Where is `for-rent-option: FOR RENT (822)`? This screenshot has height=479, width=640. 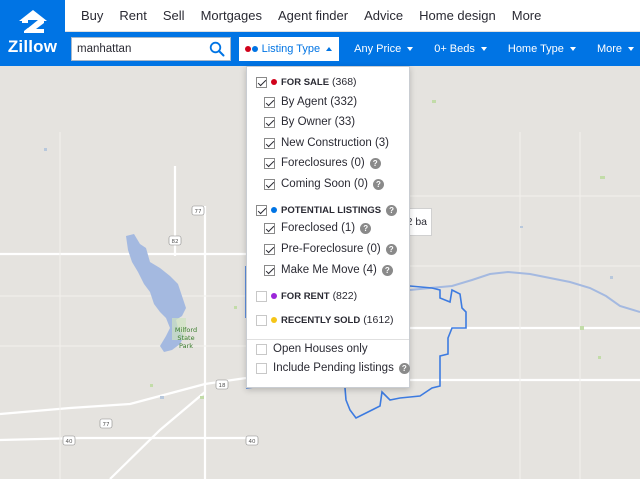
for-rent-option: FOR RENT (822) is located at coordinates (306, 296).